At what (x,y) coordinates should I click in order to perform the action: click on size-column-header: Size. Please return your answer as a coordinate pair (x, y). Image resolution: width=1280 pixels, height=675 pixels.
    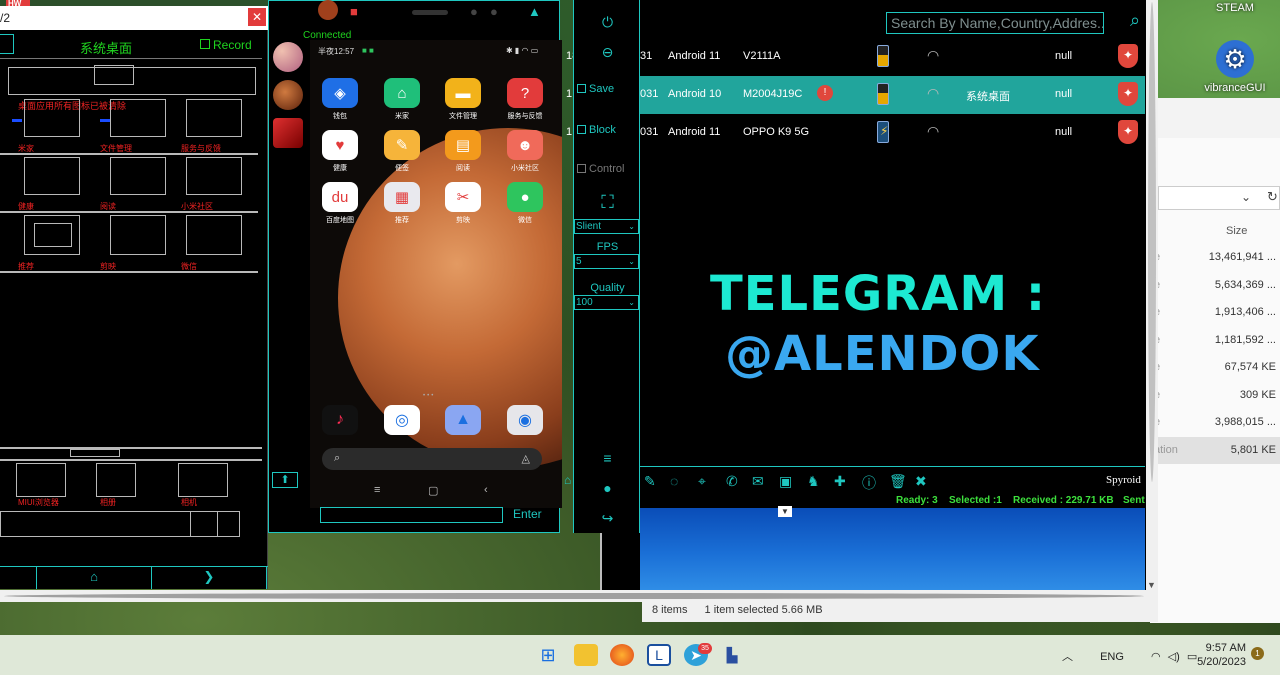
    Looking at the image, I should click on (1236, 231).